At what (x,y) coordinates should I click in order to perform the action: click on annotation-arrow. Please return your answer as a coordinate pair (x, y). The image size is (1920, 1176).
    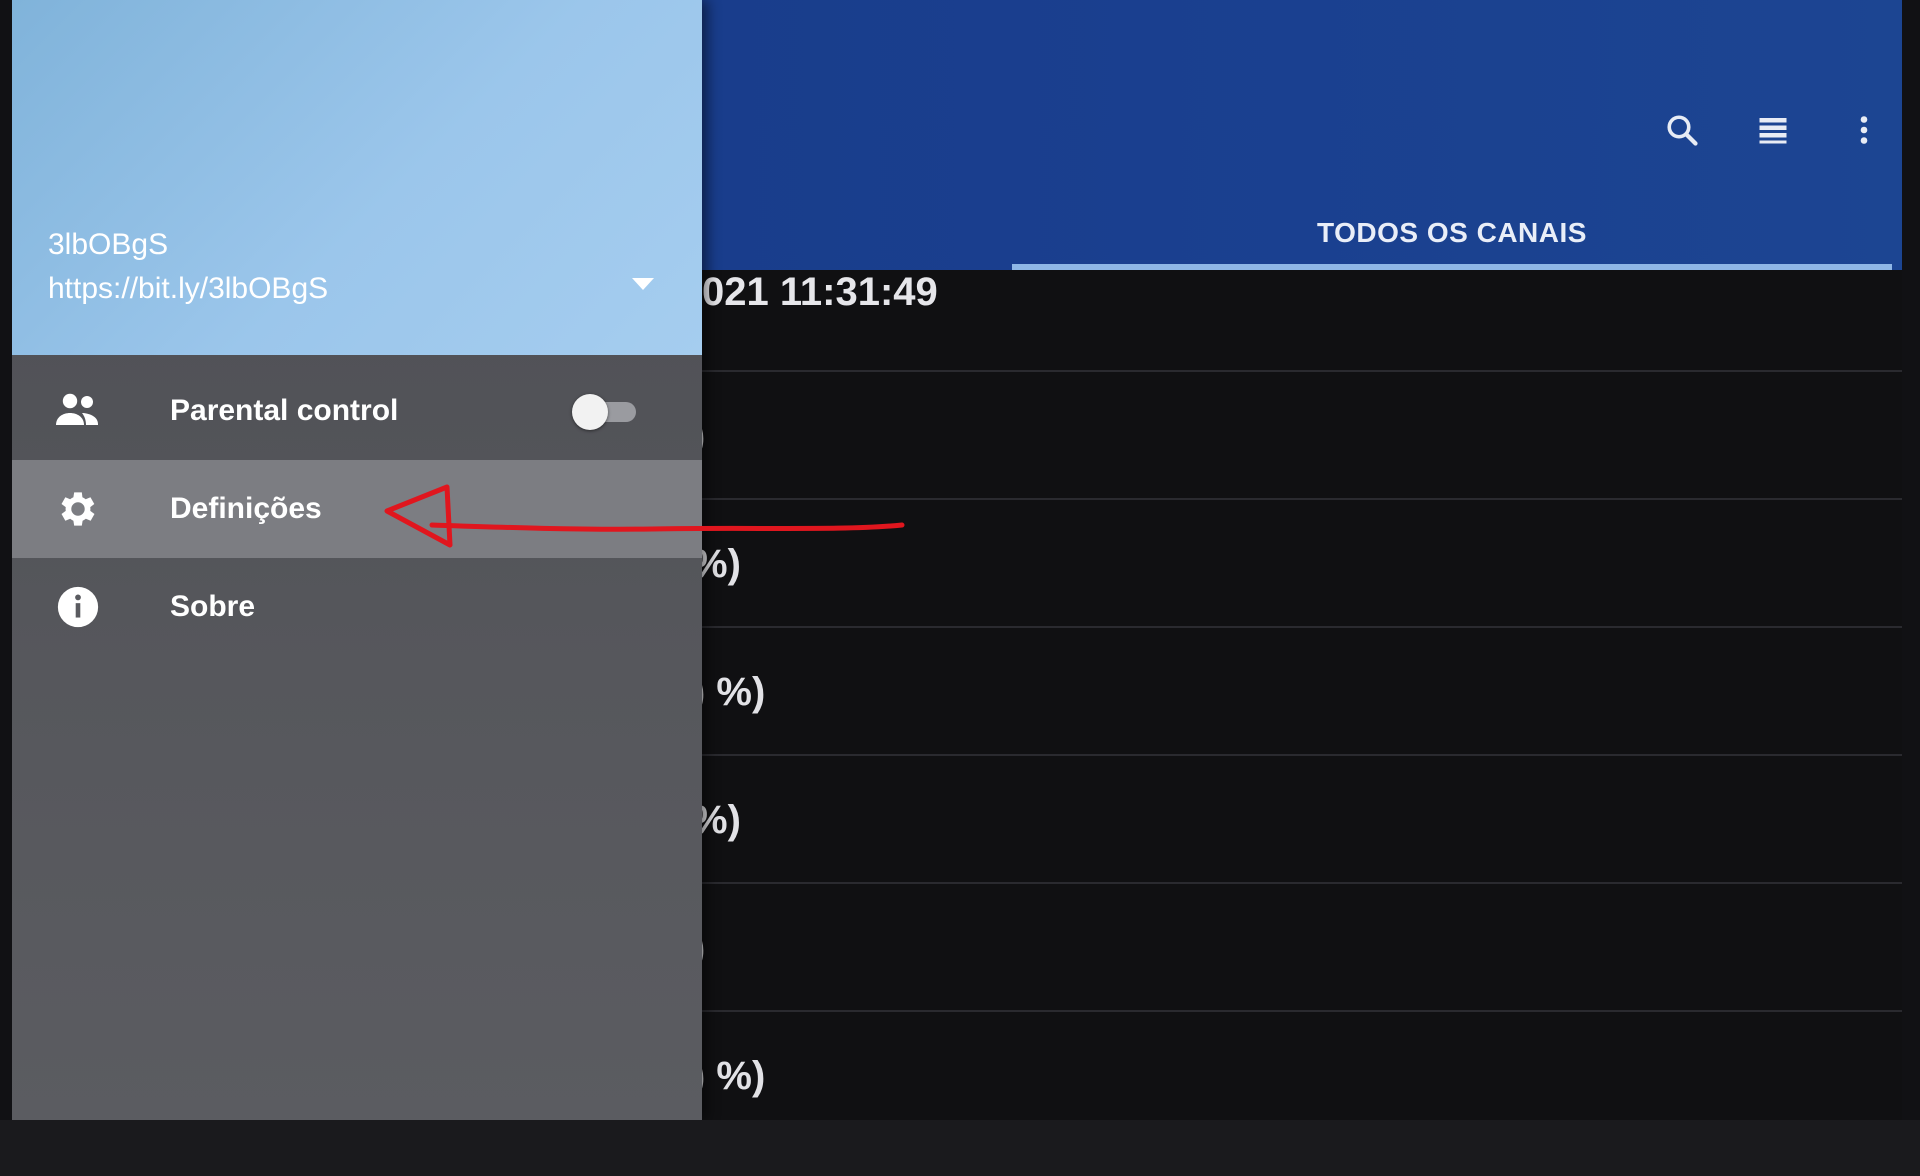
    Looking at the image, I should click on (644, 516).